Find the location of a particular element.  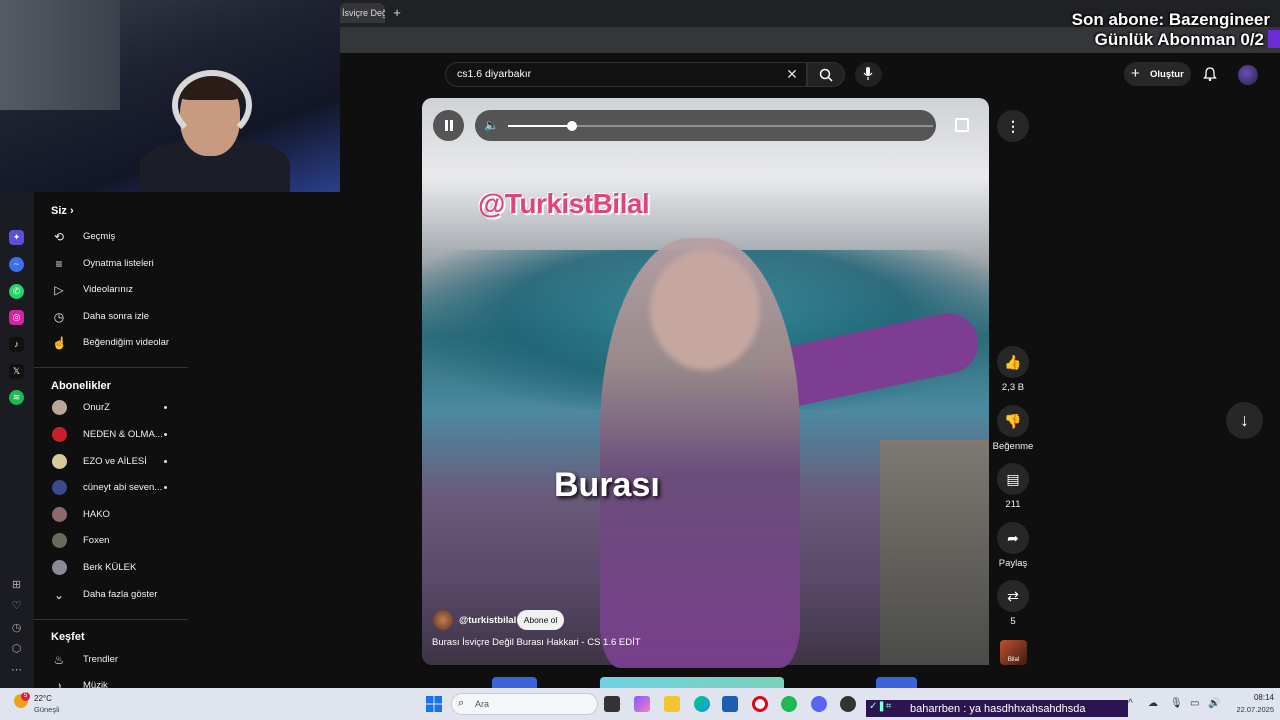

subscription-item: Berk KÜLEK is located at coordinates (114, 568).